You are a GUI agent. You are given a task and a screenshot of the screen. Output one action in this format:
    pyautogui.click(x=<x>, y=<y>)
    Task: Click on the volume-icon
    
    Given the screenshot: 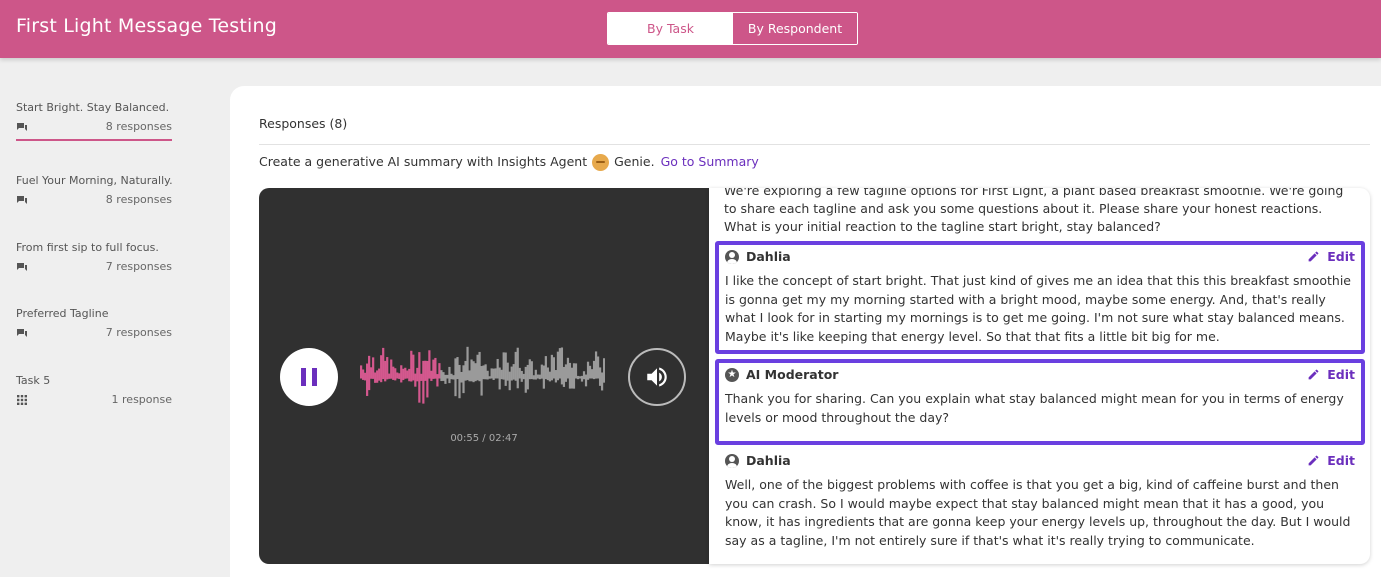 What is the action you would take?
    pyautogui.click(x=657, y=377)
    